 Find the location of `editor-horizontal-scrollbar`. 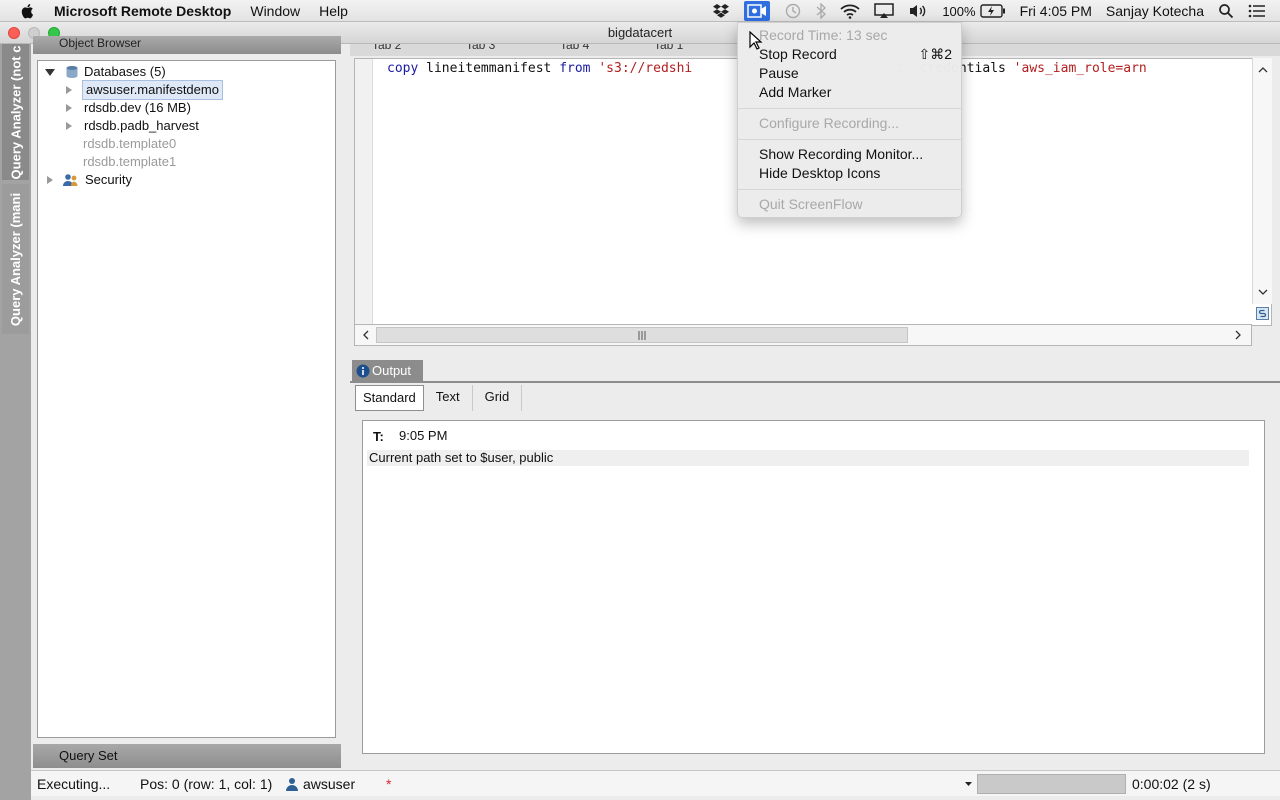

editor-horizontal-scrollbar is located at coordinates (803, 335).